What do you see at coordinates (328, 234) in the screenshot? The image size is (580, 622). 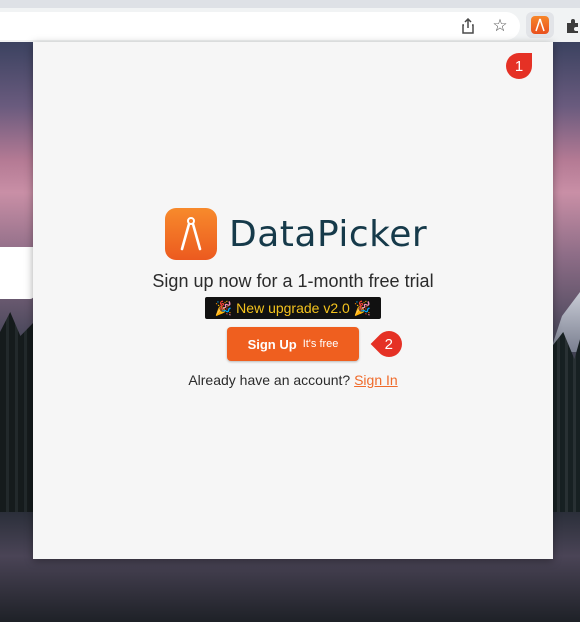 I see `brand-name: DataPicker` at bounding box center [328, 234].